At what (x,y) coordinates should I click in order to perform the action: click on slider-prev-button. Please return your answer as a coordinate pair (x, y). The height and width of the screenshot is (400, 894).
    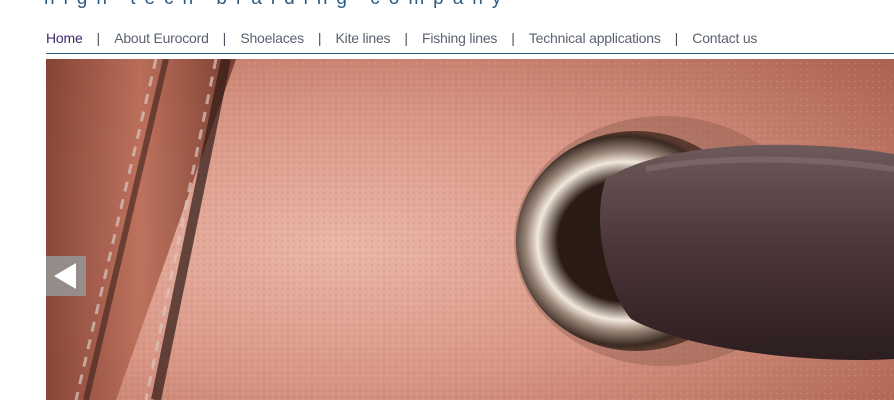
    Looking at the image, I should click on (66, 276).